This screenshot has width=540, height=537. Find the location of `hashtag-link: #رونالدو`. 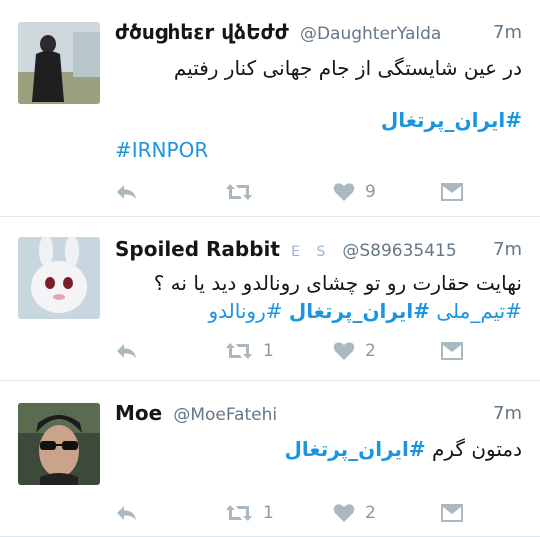

hashtag-link: #رونالدو is located at coordinates (246, 311).